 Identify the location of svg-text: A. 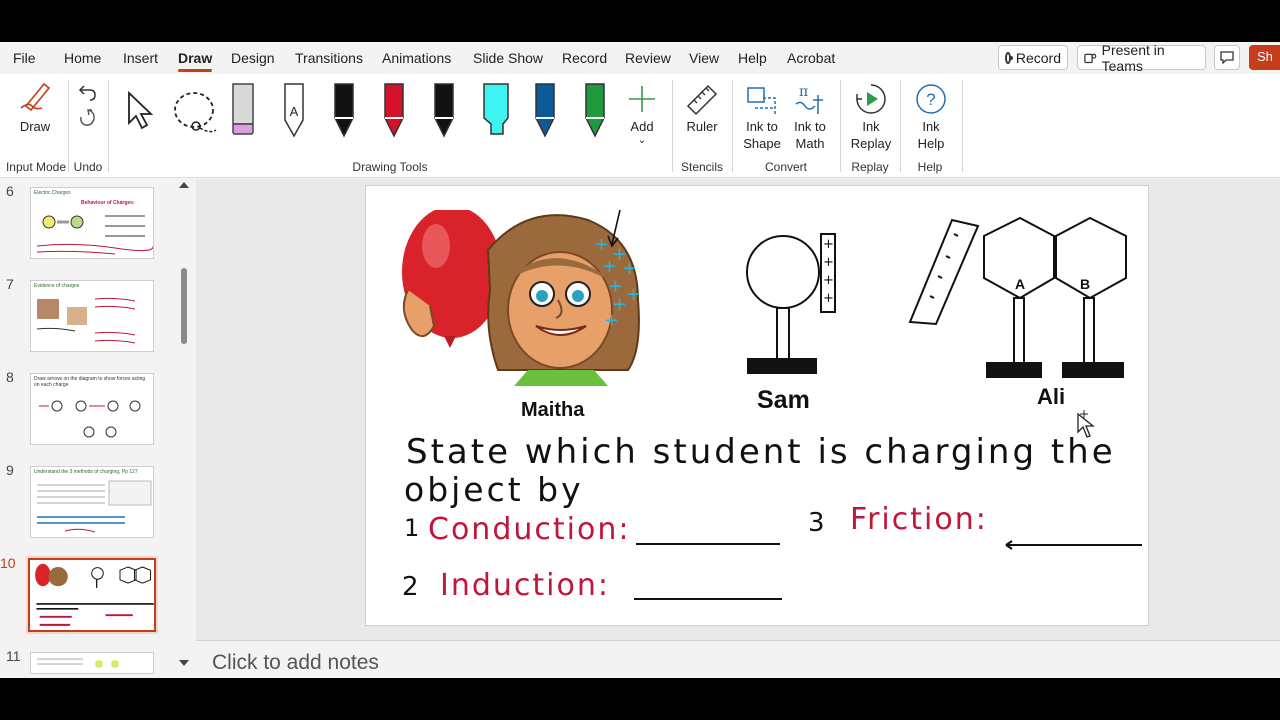
(294, 111).